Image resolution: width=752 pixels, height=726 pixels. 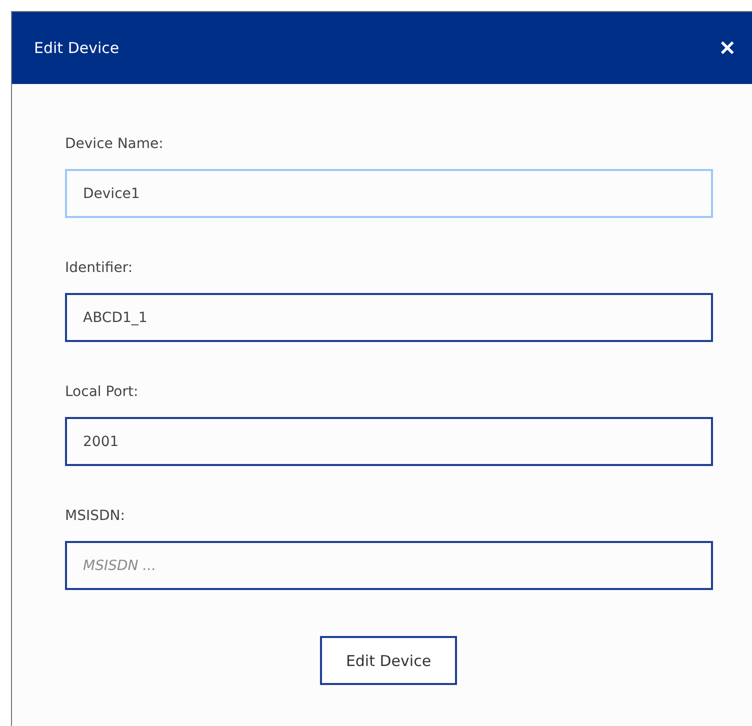 I want to click on field-label: Device Name:, so click(x=114, y=144).